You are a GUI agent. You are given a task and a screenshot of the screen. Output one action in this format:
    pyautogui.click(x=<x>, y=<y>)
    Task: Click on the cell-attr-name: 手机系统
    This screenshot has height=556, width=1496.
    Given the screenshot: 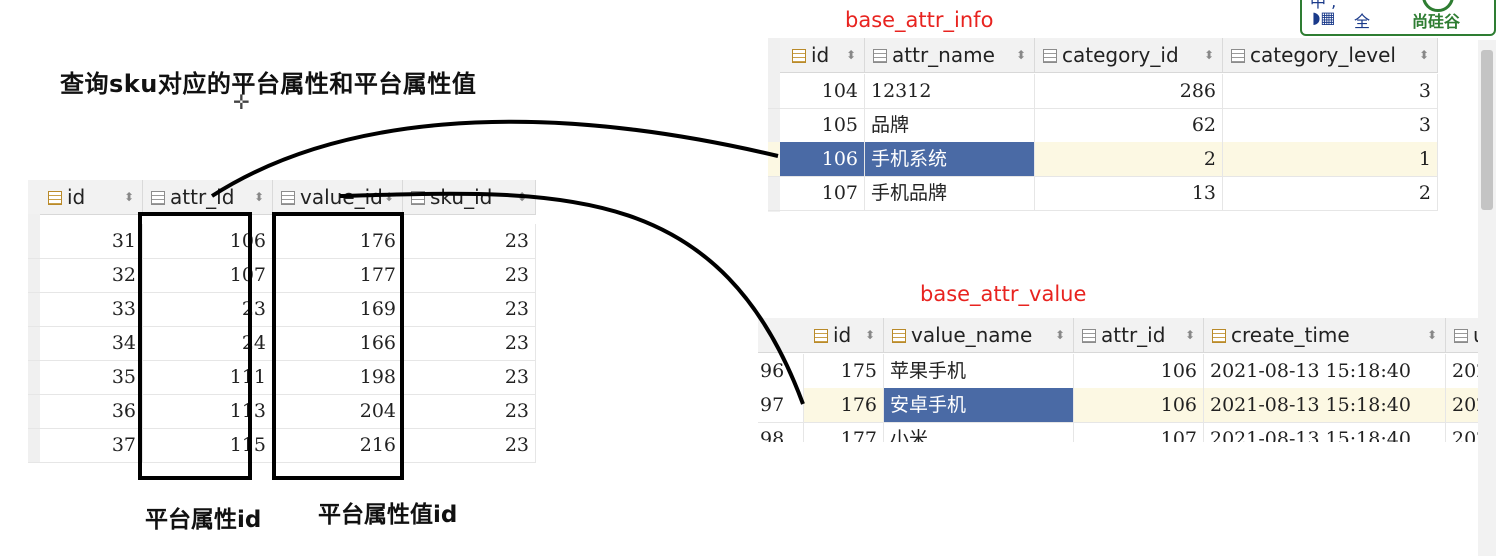 What is the action you would take?
    pyautogui.click(x=950, y=159)
    